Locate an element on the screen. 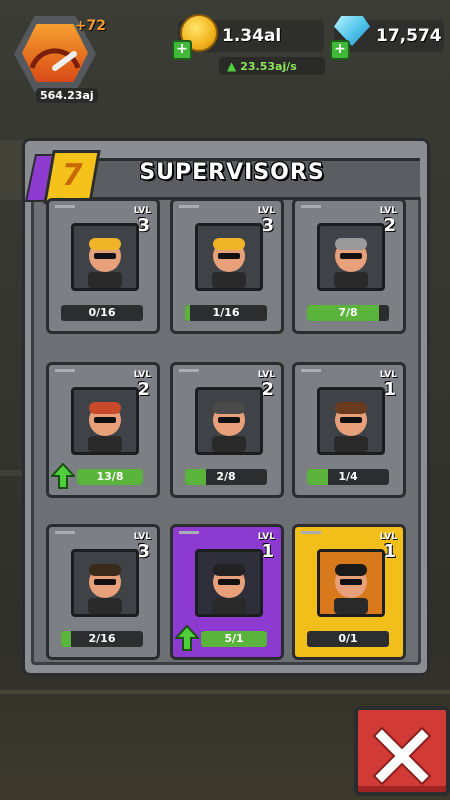  coin-counter: + 1.34al is located at coordinates (248, 37).